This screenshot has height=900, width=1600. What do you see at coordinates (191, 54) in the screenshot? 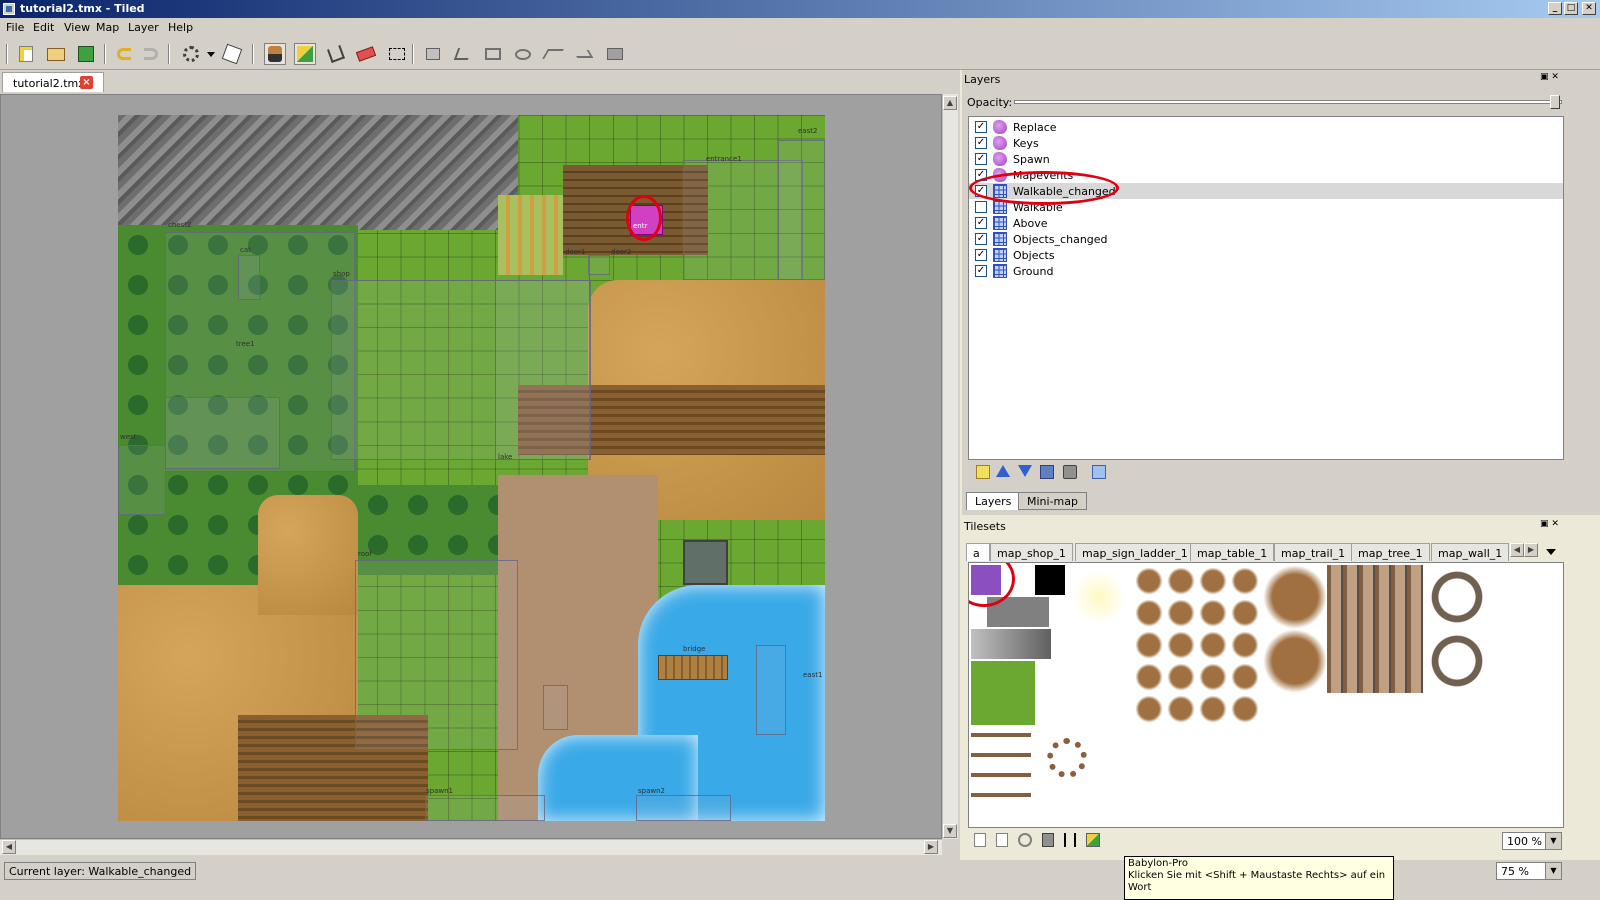
I see `random-mode-icon` at bounding box center [191, 54].